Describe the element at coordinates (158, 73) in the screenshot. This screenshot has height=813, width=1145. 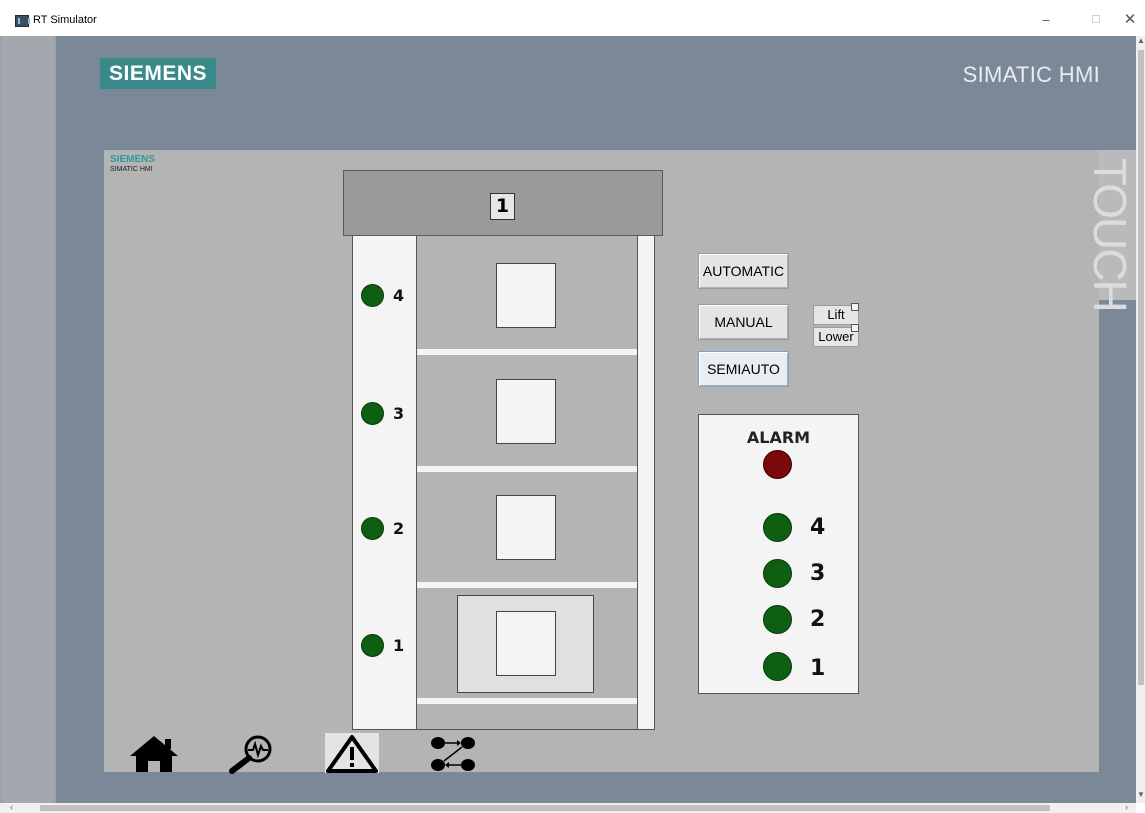
I see `siemens-logo: SIEMENS` at that location.